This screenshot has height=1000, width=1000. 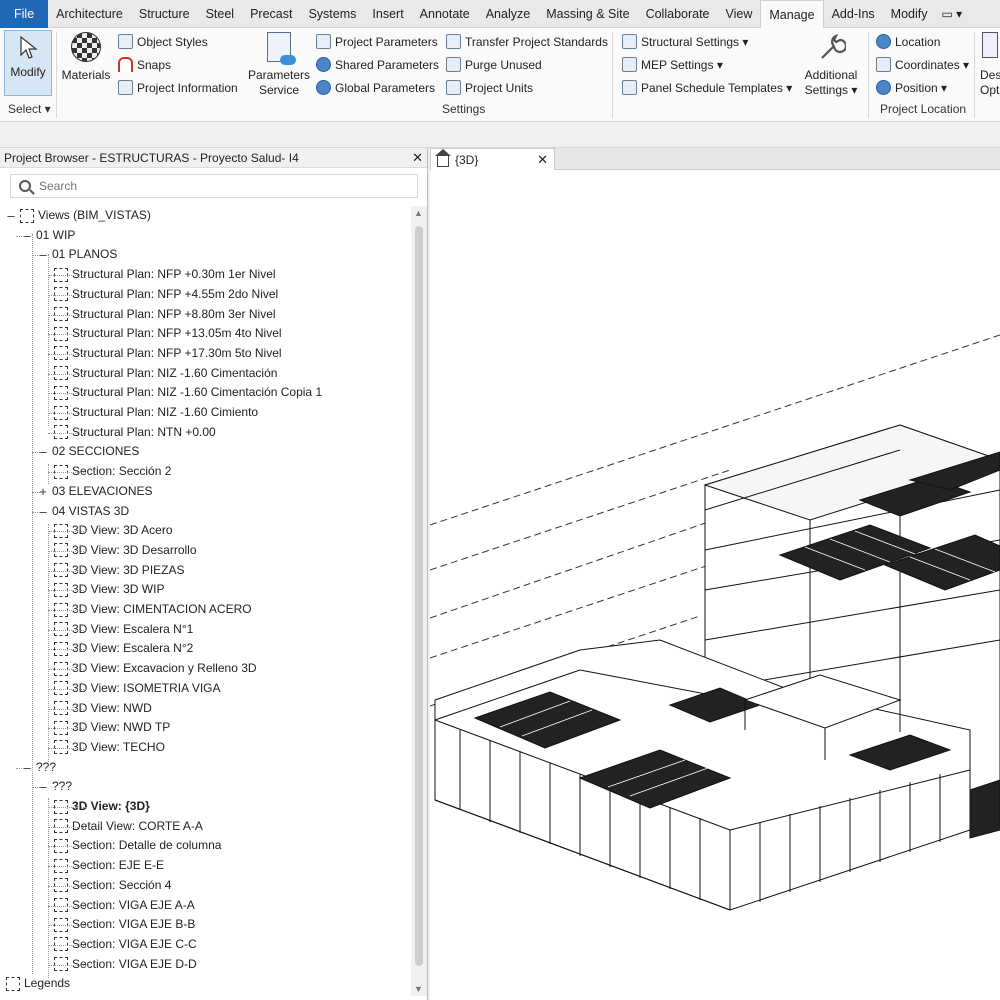 I want to click on search-input, so click(x=219, y=186).